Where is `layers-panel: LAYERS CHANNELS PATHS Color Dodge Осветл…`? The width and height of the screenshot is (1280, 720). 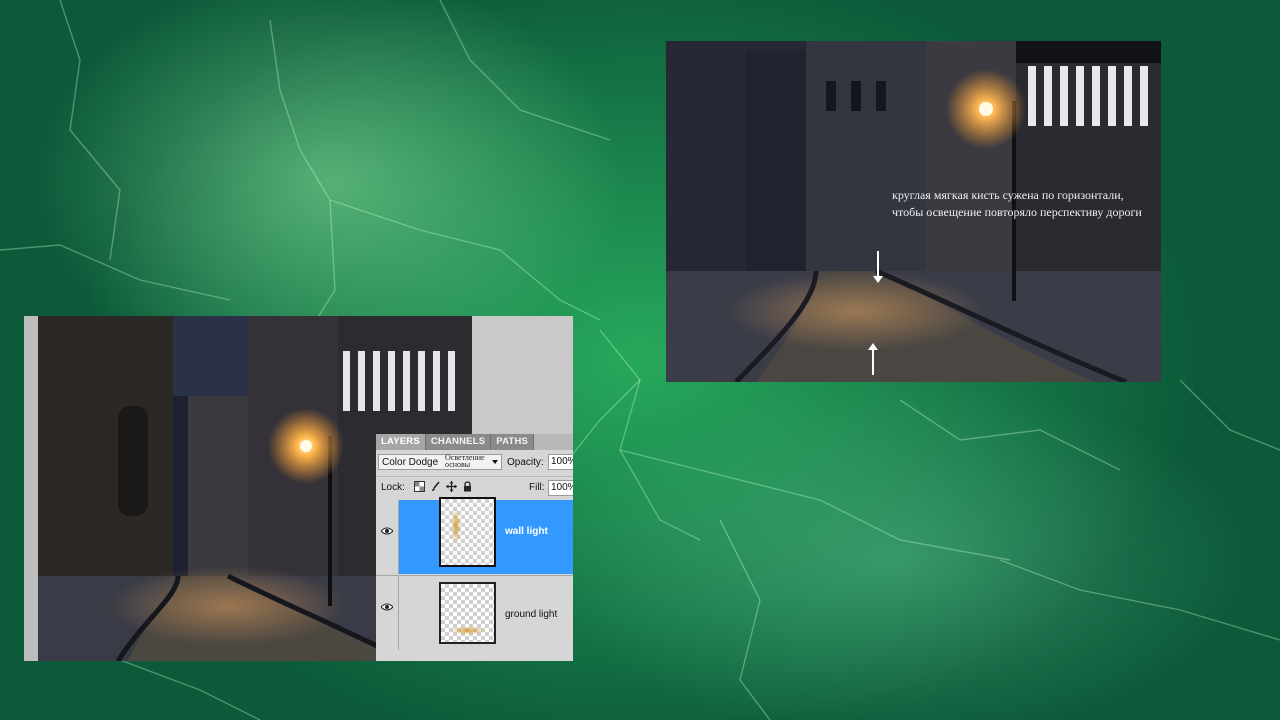
layers-panel: LAYERS CHANNELS PATHS Color Dodge Осветл… is located at coordinates (474, 547).